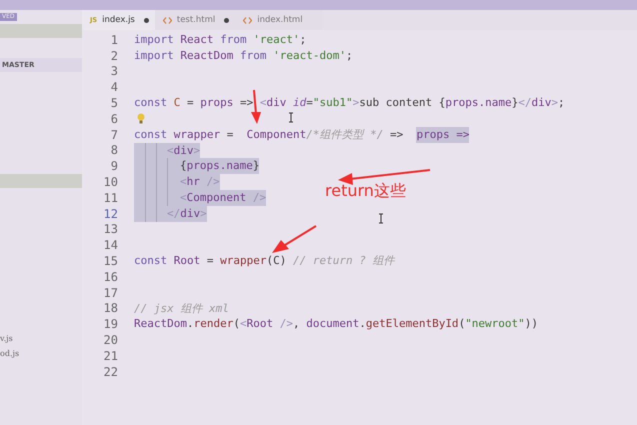 This screenshot has height=425, width=637. Describe the element at coordinates (110, 340) in the screenshot. I see `line-number: 20` at that location.